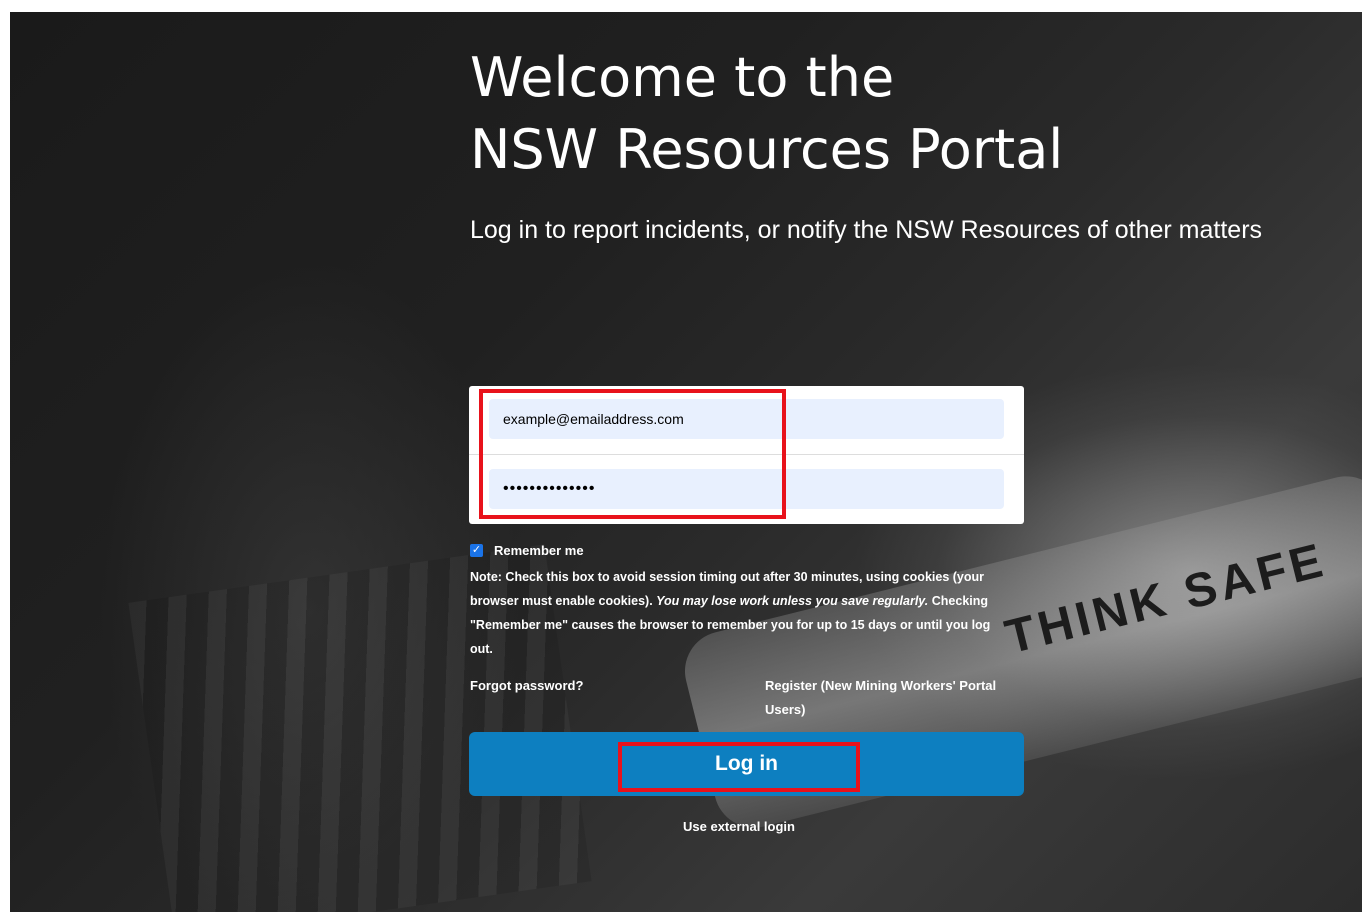  I want to click on remember-me-label: Remember me, so click(539, 550).